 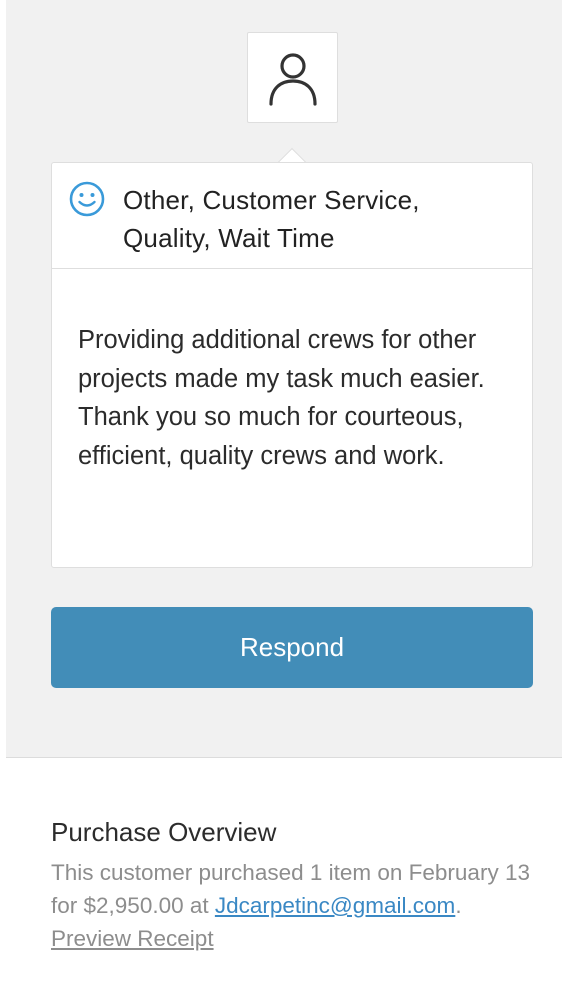 I want to click on purchase-overview-title: Purchase Overview, so click(x=164, y=832).